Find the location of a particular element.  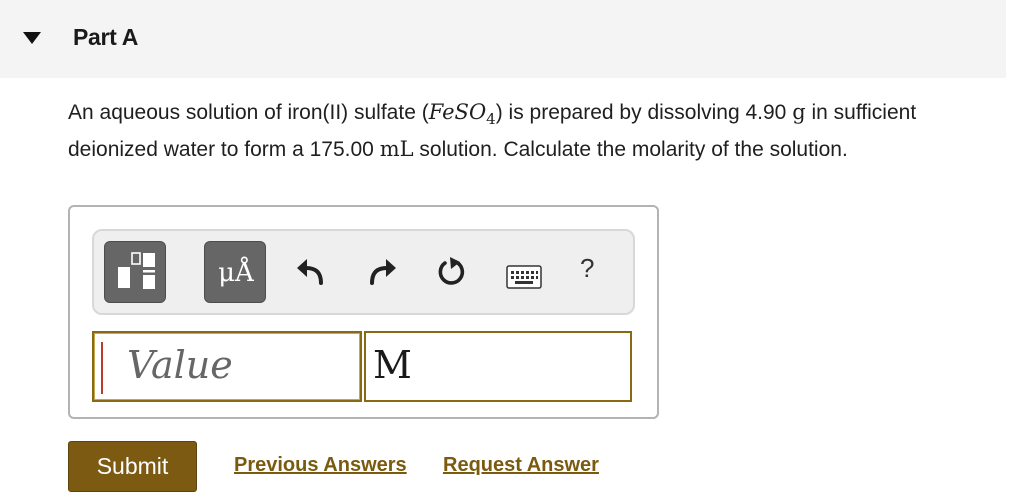

redo-icon is located at coordinates (383, 272).